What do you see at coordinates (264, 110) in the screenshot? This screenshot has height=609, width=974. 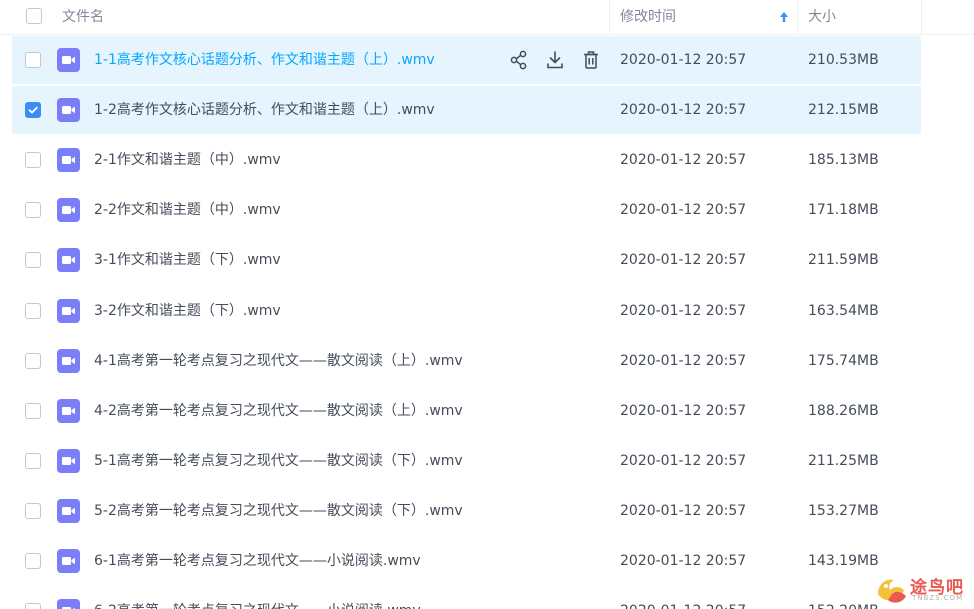 I see `file-name: 1-2高考作文核心话题分析、作文和谐主题（上）.wmv` at bounding box center [264, 110].